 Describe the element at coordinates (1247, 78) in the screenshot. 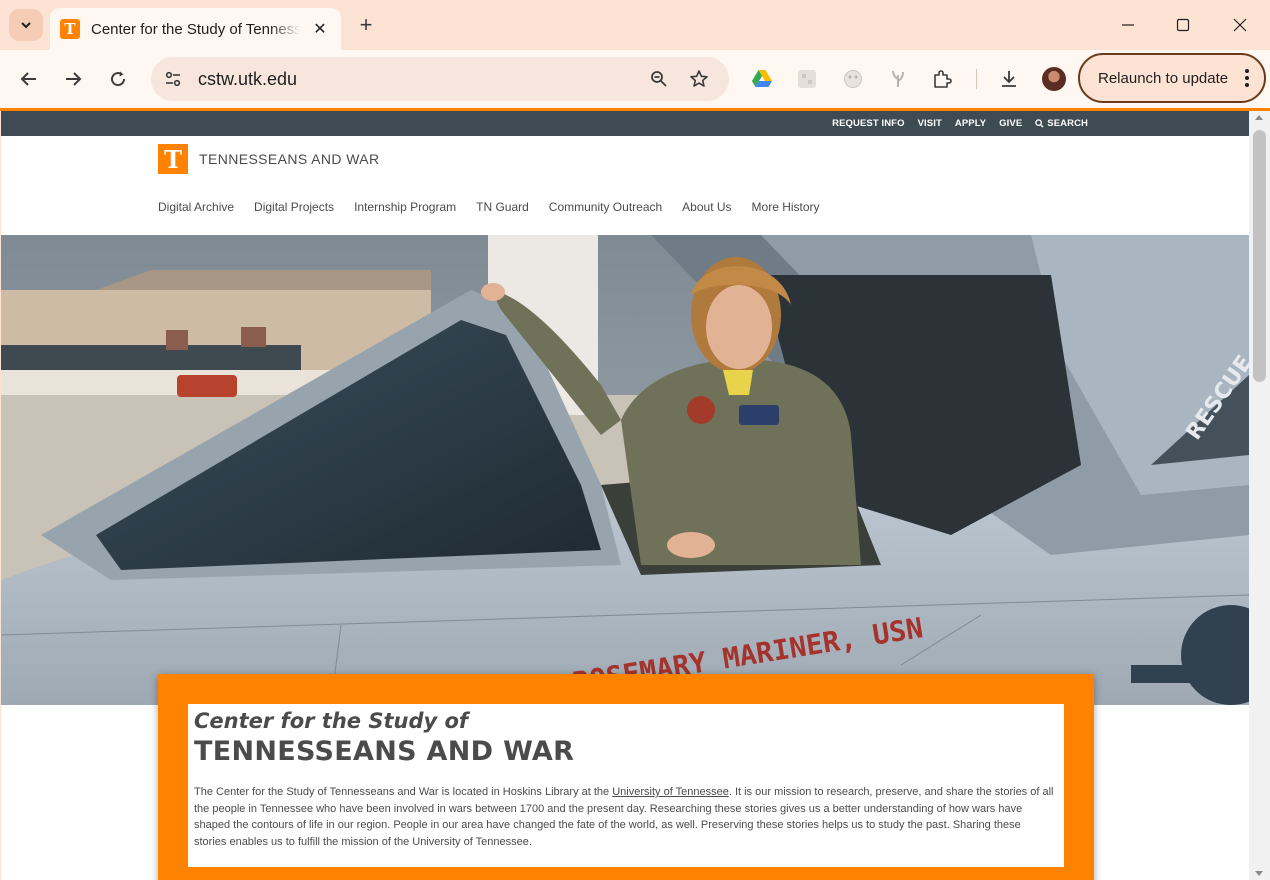

I see `more-menu-icon` at that location.